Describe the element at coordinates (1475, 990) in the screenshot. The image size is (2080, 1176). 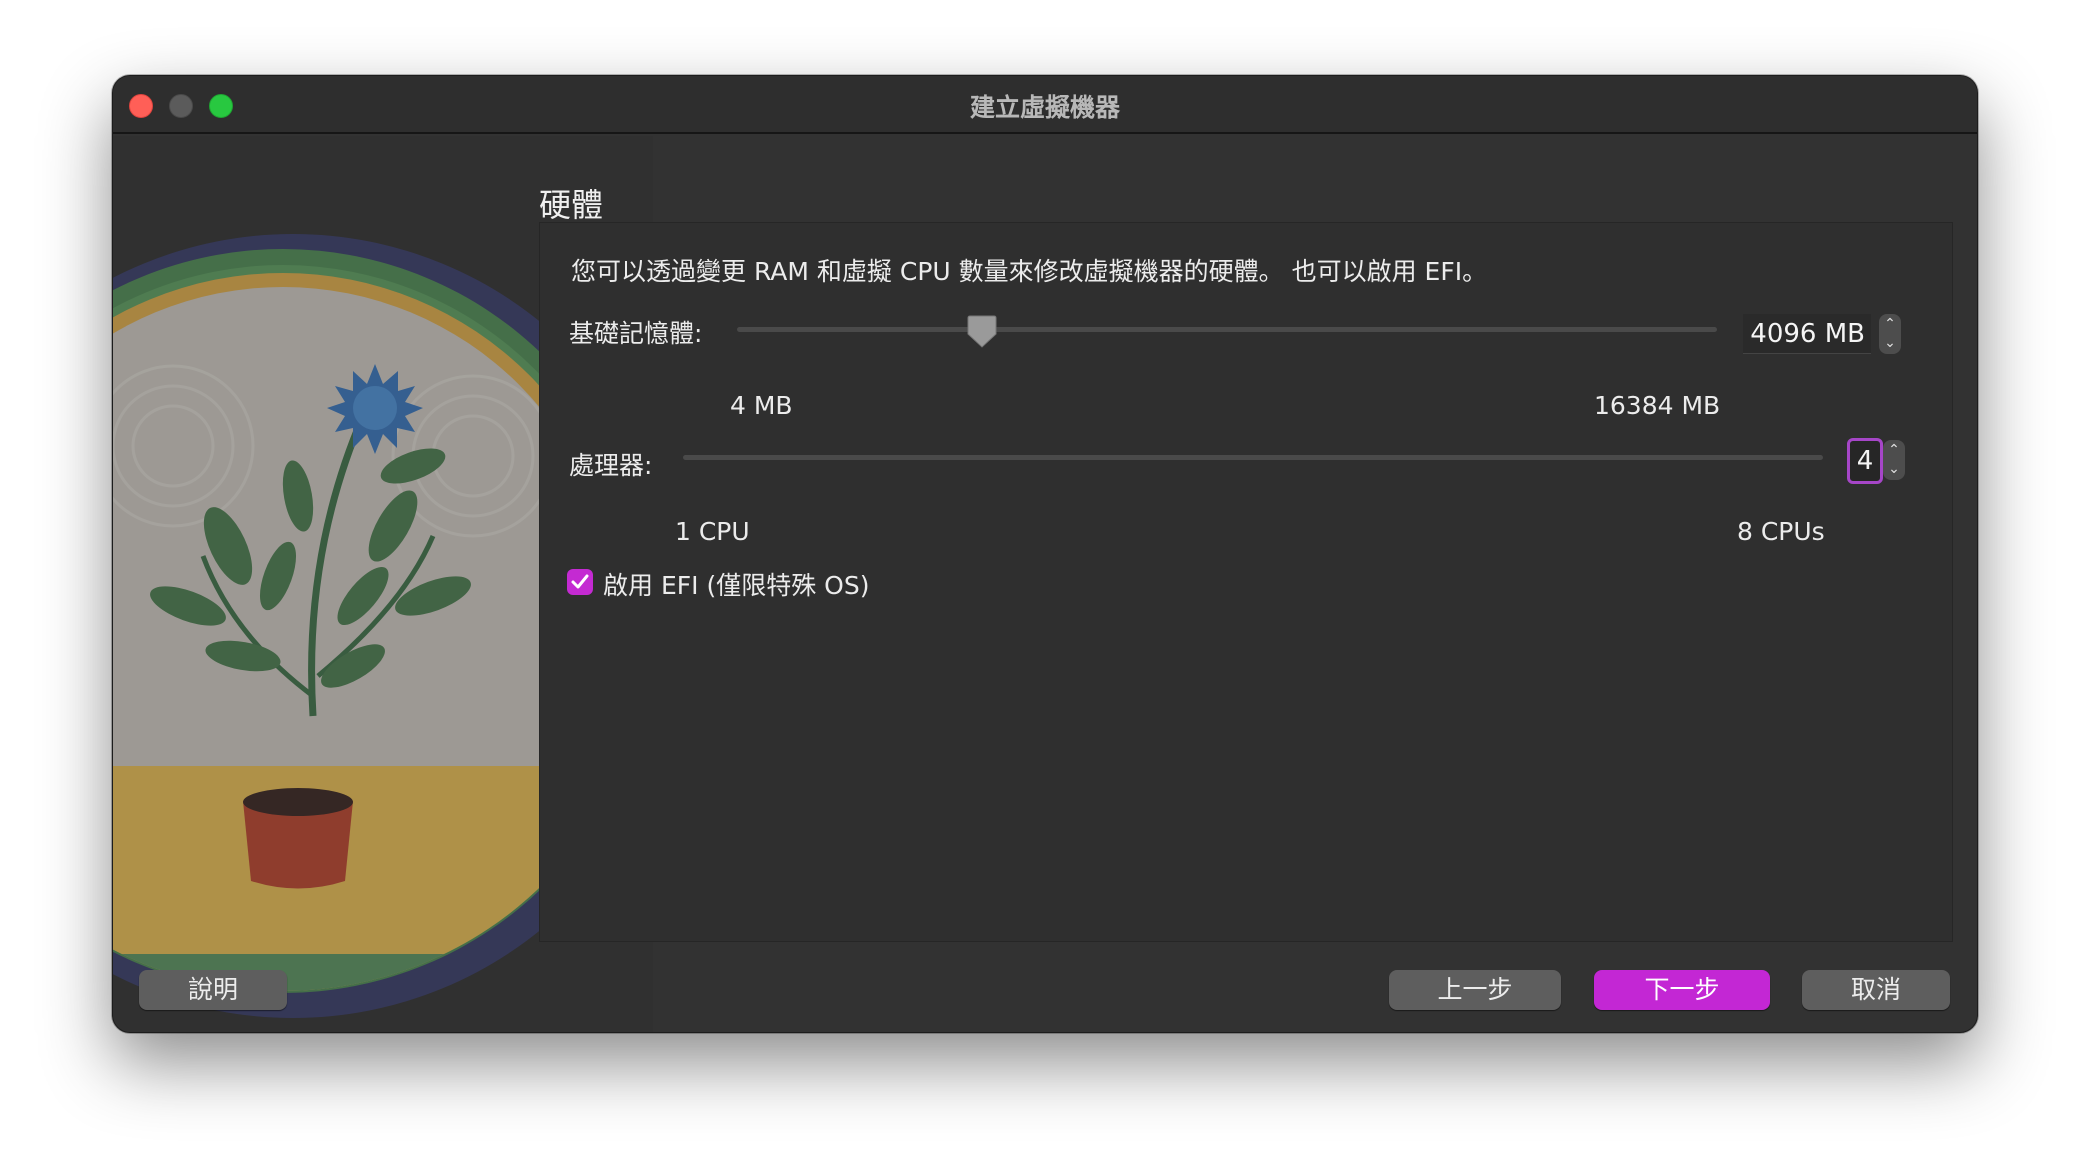
I see `back-button: 上一步` at that location.